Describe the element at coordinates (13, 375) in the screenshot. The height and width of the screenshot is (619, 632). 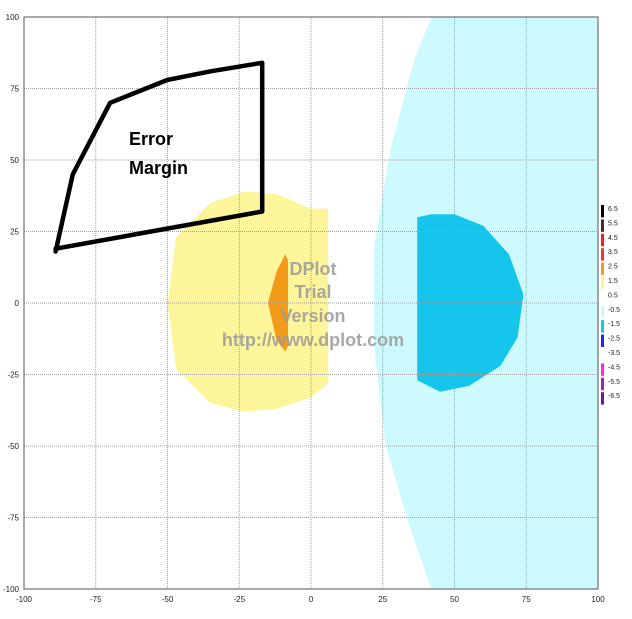
I see `y-tick-label: -25` at that location.